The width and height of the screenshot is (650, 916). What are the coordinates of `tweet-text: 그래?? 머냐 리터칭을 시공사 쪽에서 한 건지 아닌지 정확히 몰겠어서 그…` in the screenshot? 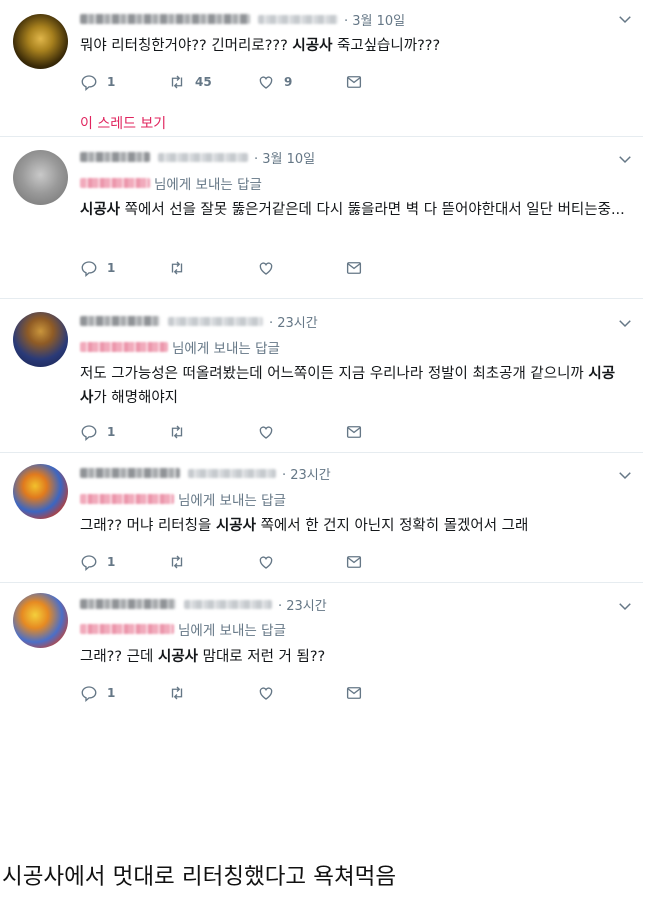 It's located at (352, 526).